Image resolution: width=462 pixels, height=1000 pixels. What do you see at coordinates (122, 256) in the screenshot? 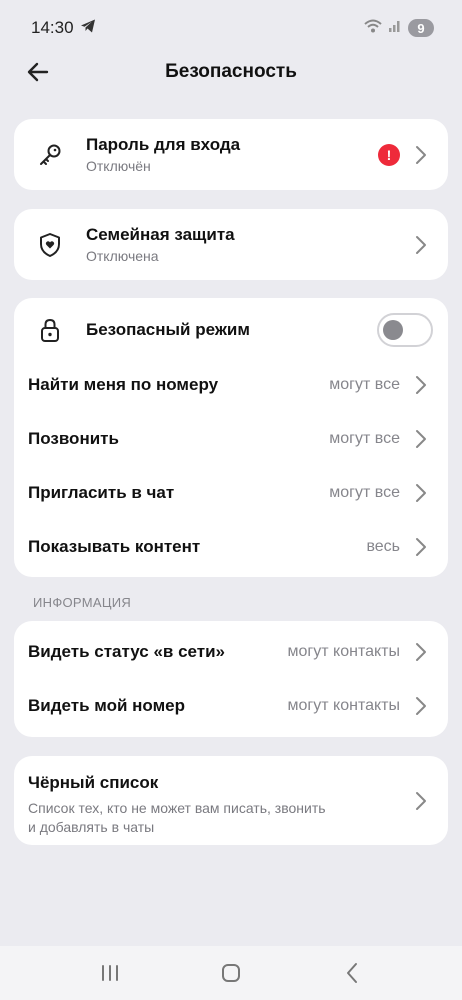
I see `family-protection-subtitle: Отключена` at bounding box center [122, 256].